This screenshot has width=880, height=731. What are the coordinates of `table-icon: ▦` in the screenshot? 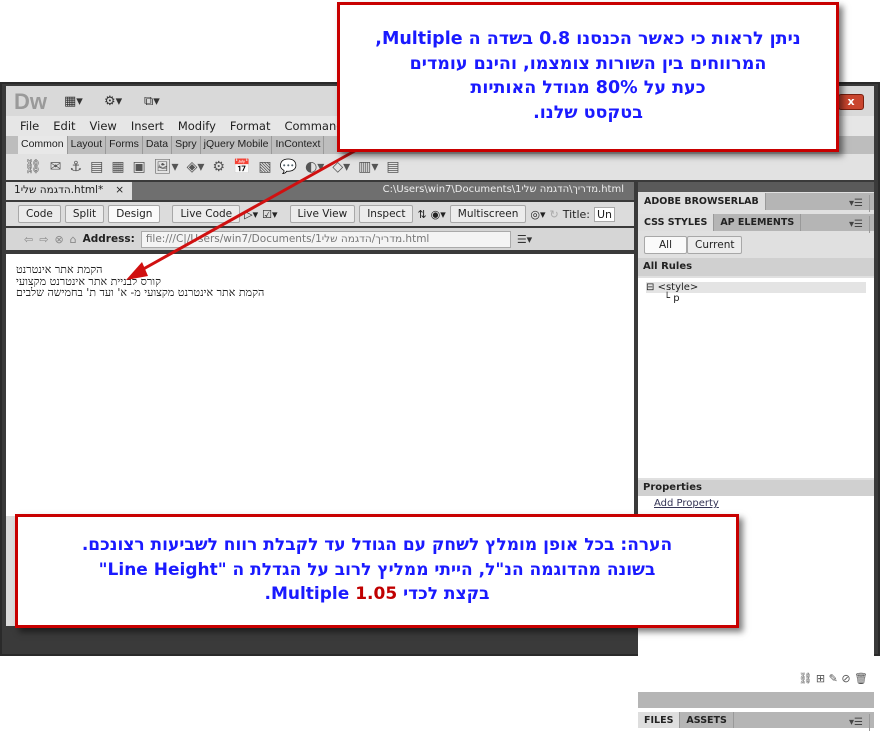 It's located at (117, 167).